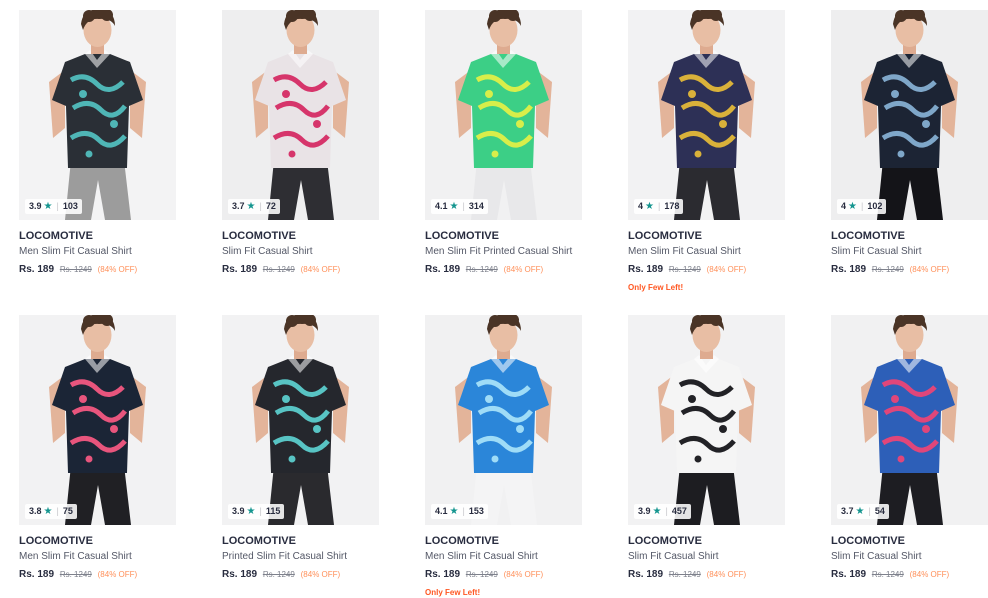 This screenshot has width=988, height=598. What do you see at coordinates (285, 556) in the screenshot?
I see `product-name: Printed Slim Fit Casual Shirt` at bounding box center [285, 556].